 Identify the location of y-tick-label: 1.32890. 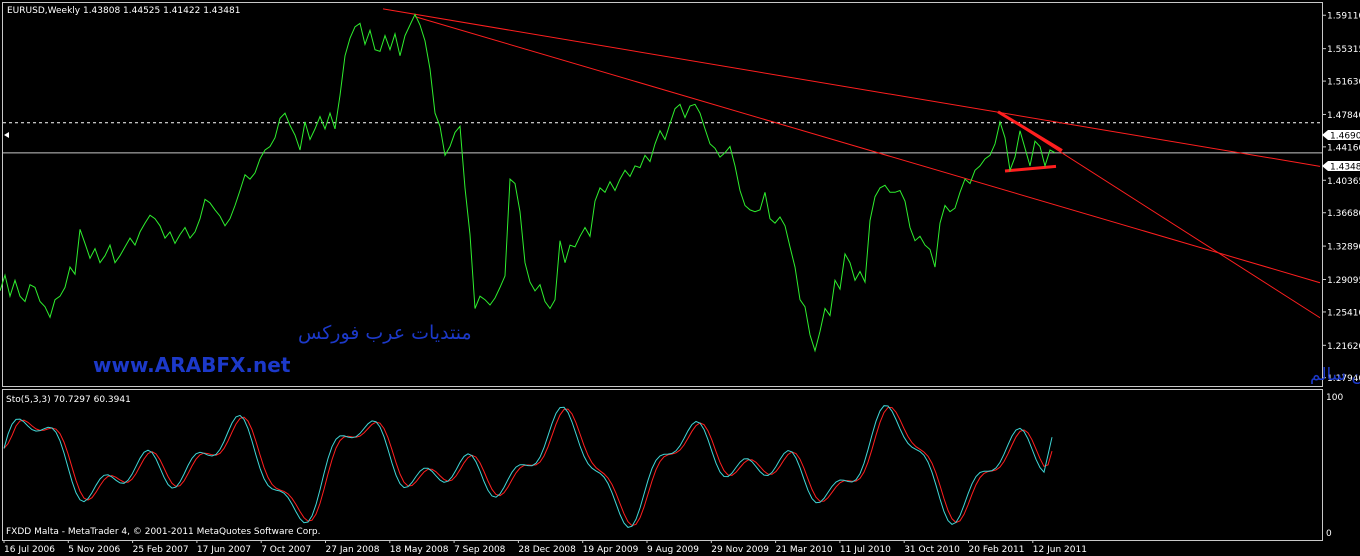
(1343, 248).